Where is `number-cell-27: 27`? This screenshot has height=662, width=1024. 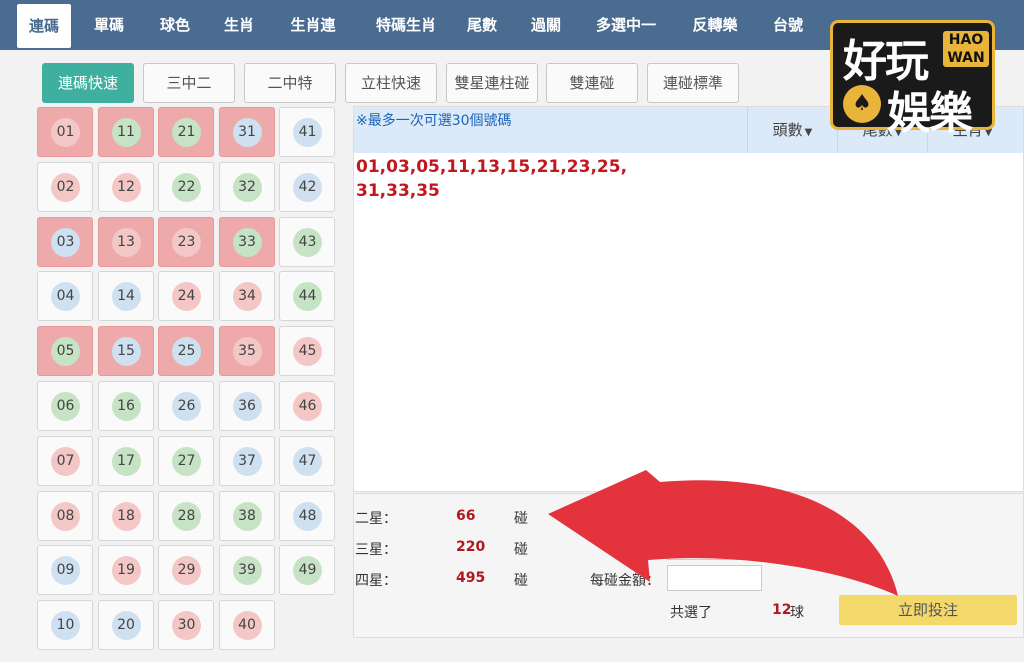 number-cell-27: 27 is located at coordinates (186, 460).